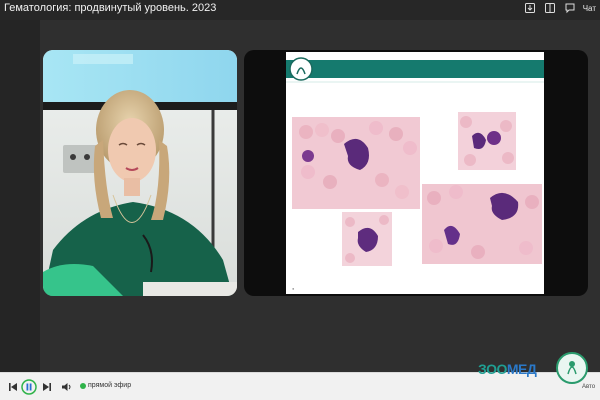  I want to click on chat-icon, so click(570, 8).